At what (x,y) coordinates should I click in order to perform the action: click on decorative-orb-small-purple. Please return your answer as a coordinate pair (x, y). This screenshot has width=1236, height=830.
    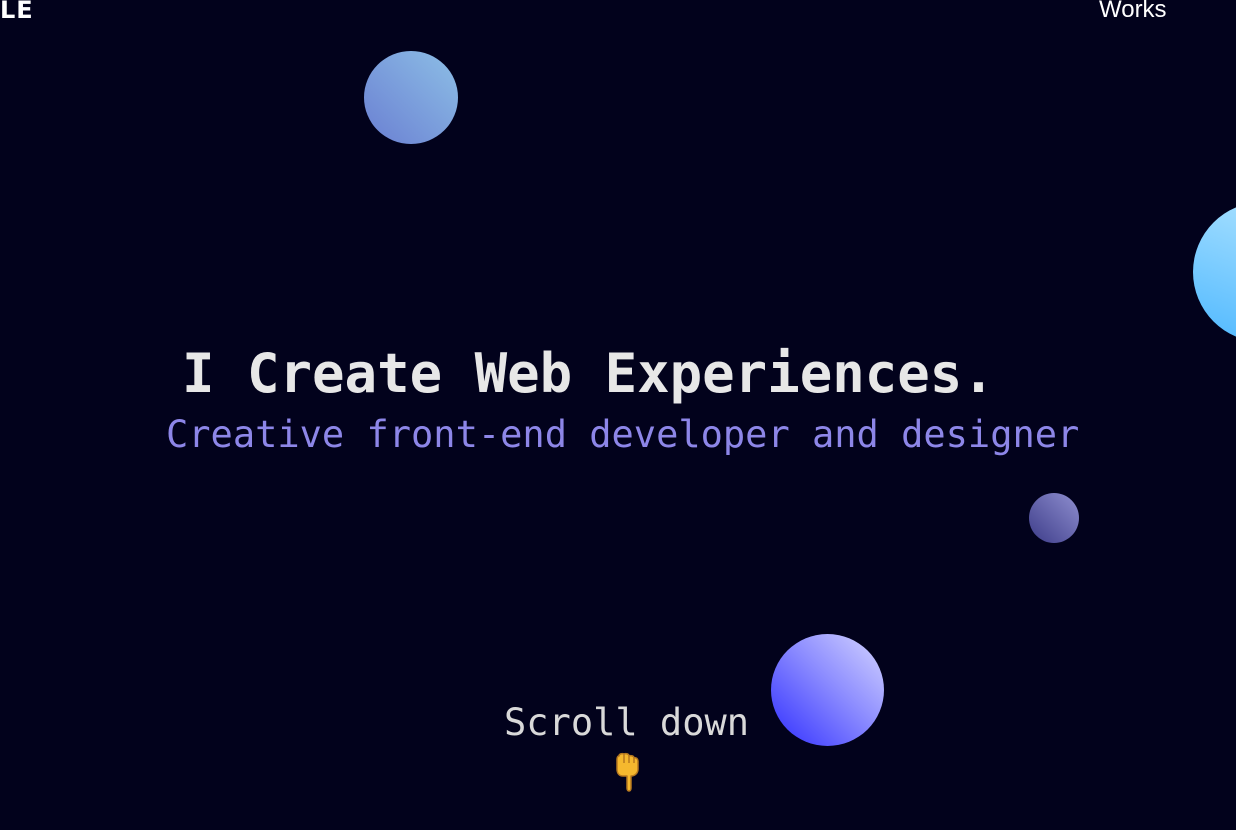
    Looking at the image, I should click on (1054, 518).